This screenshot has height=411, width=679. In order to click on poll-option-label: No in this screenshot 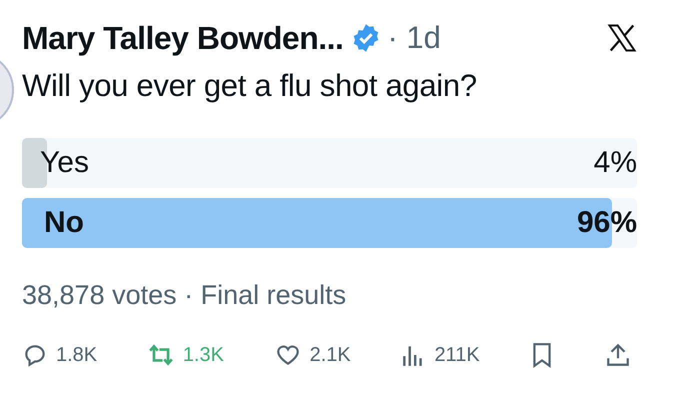, I will do `click(64, 223)`.